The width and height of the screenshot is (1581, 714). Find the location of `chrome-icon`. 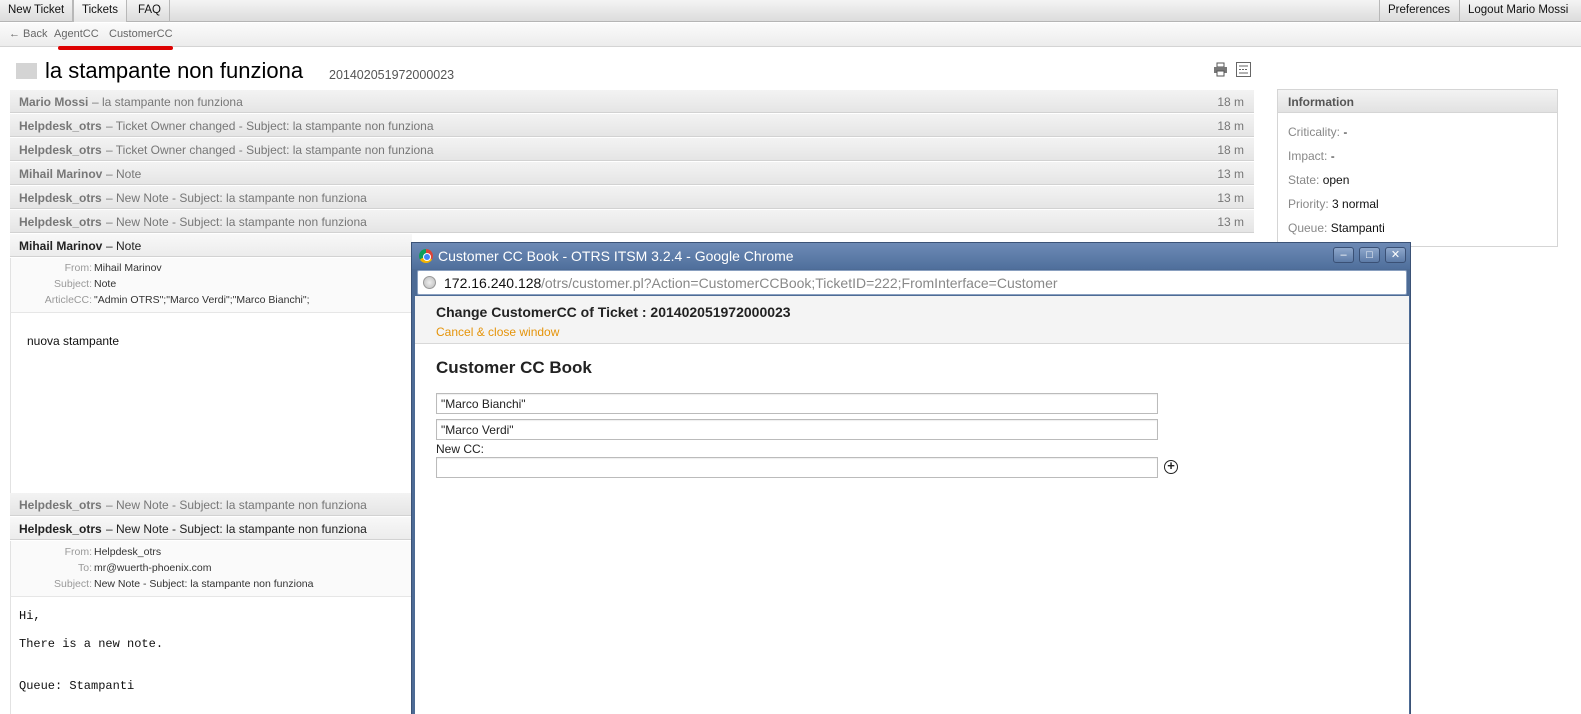

chrome-icon is located at coordinates (426, 256).